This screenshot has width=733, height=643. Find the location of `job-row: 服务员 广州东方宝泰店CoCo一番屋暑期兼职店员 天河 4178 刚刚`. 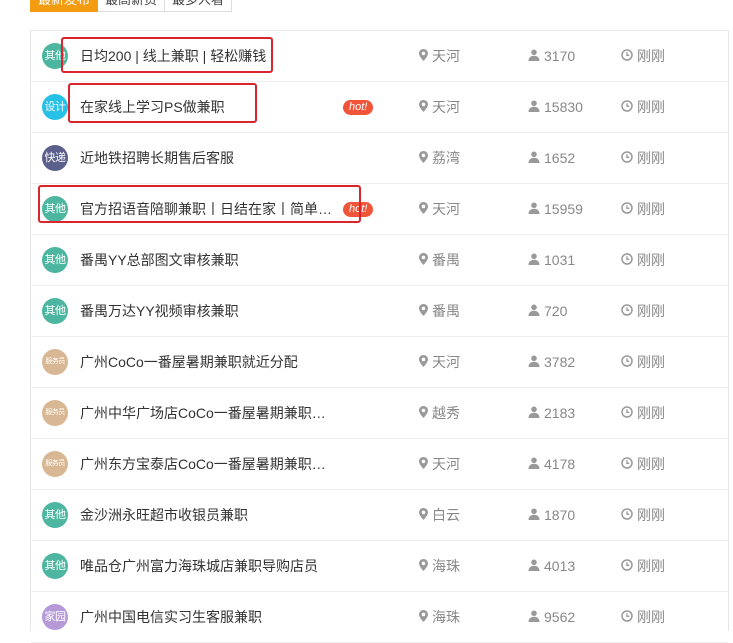

job-row: 服务员 广州东方宝泰店CoCo一番屋暑期兼职店员 天河 4178 刚刚 is located at coordinates (379, 464).